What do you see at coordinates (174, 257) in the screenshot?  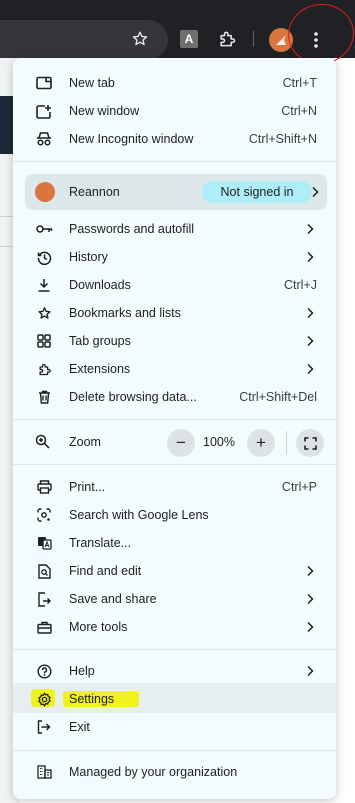 I see `menu-item-history: History` at bounding box center [174, 257].